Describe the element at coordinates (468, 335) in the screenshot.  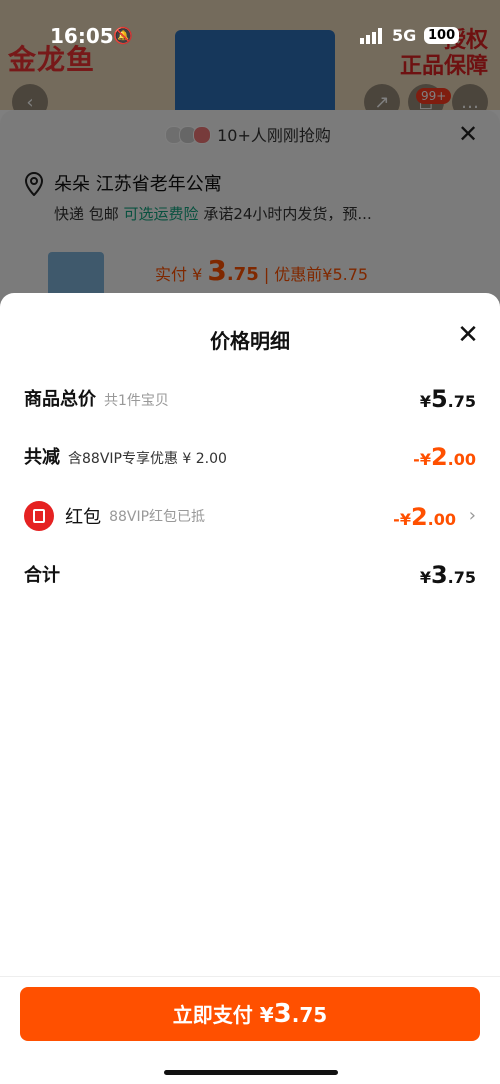
I see `close-icon: ✕` at that location.